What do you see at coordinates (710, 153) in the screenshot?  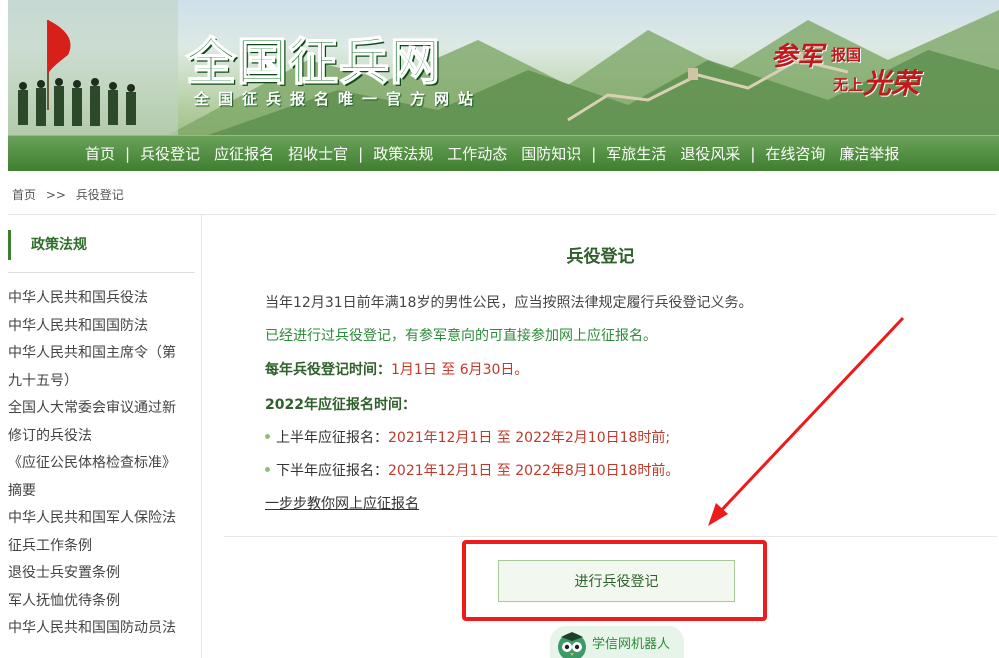 I see `nav-item-veterans: 退役风采` at bounding box center [710, 153].